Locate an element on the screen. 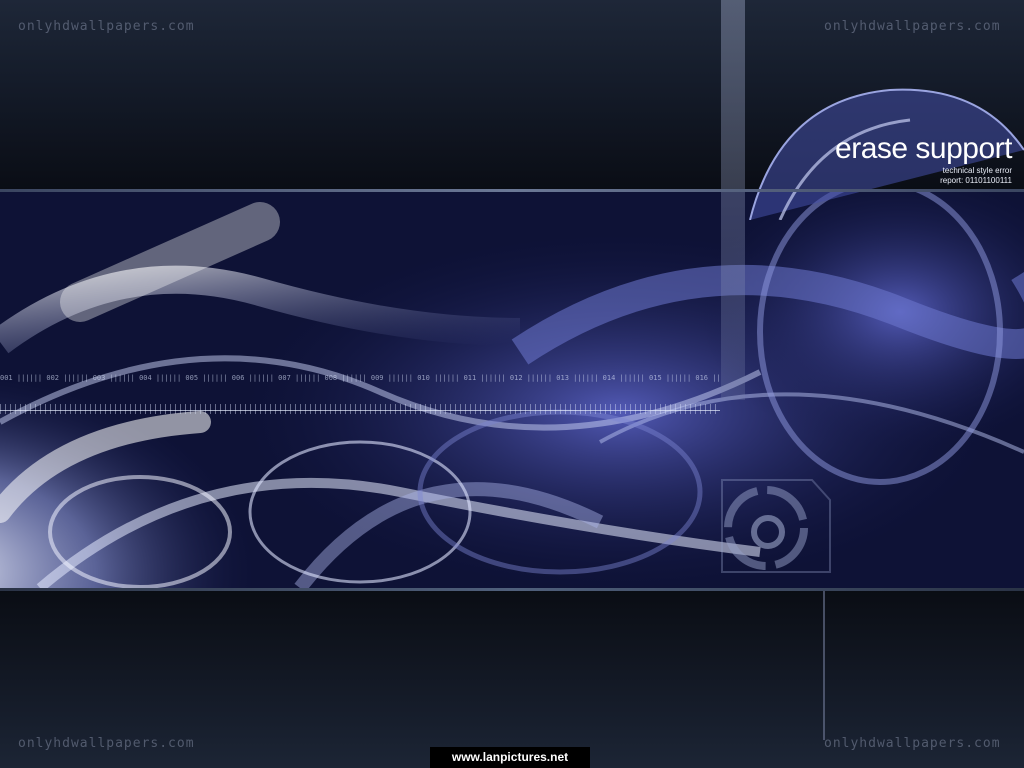 The image size is (1024, 768). tick-scale is located at coordinates (360, 409).